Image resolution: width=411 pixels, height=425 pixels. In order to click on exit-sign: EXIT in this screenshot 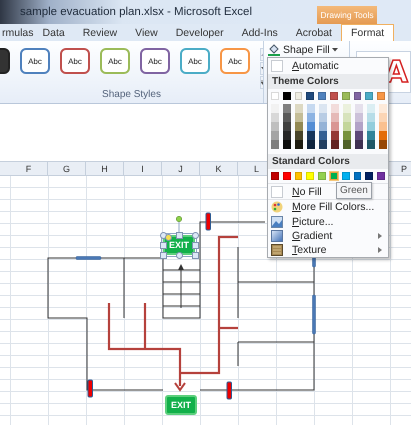, I will do `click(181, 405)`.